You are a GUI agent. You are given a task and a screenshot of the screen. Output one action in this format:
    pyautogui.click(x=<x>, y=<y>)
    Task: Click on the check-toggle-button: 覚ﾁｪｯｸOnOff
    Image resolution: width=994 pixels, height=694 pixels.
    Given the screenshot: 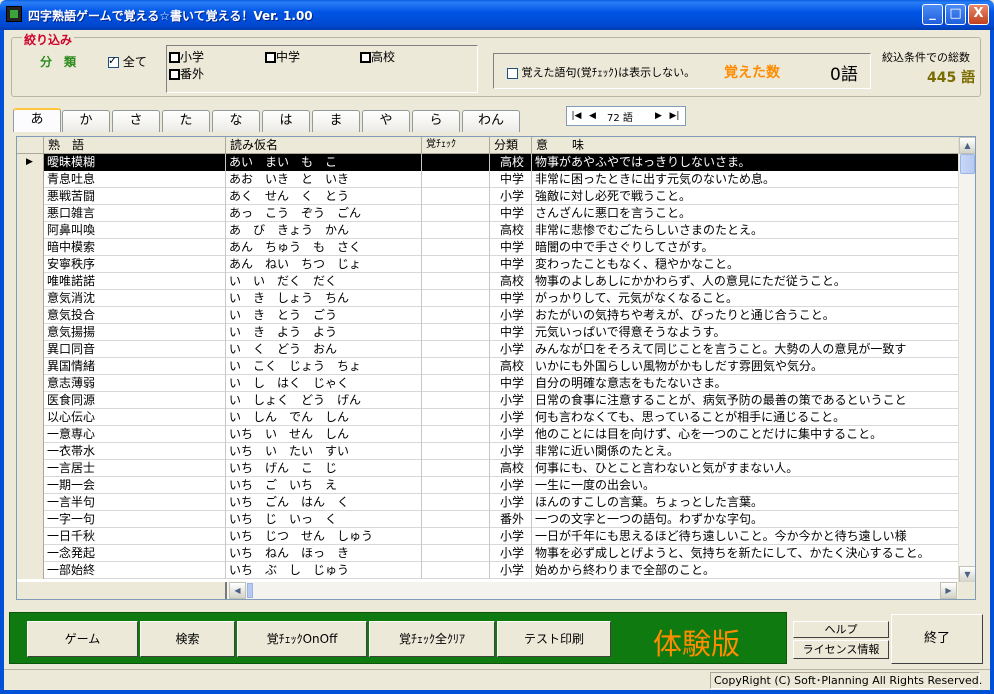 What is the action you would take?
    pyautogui.click(x=302, y=639)
    